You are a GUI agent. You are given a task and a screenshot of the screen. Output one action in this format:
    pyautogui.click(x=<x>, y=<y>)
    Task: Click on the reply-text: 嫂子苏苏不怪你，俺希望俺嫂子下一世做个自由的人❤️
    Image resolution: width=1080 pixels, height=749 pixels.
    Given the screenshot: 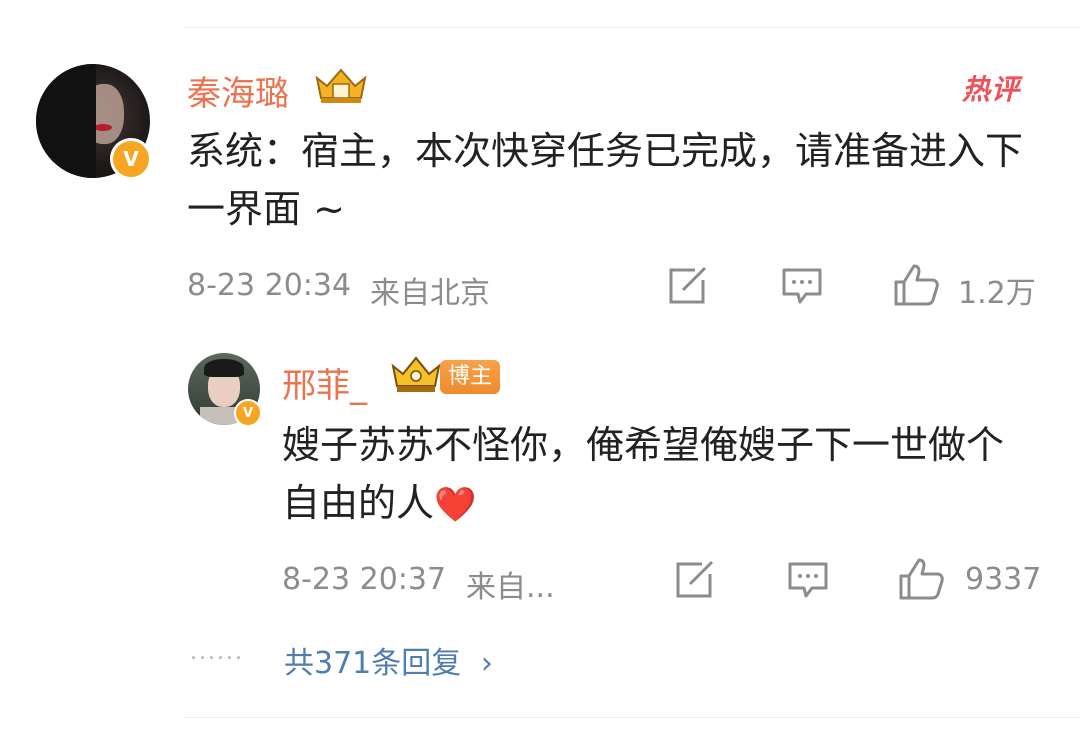 What is the action you would take?
    pyautogui.click(x=652, y=475)
    